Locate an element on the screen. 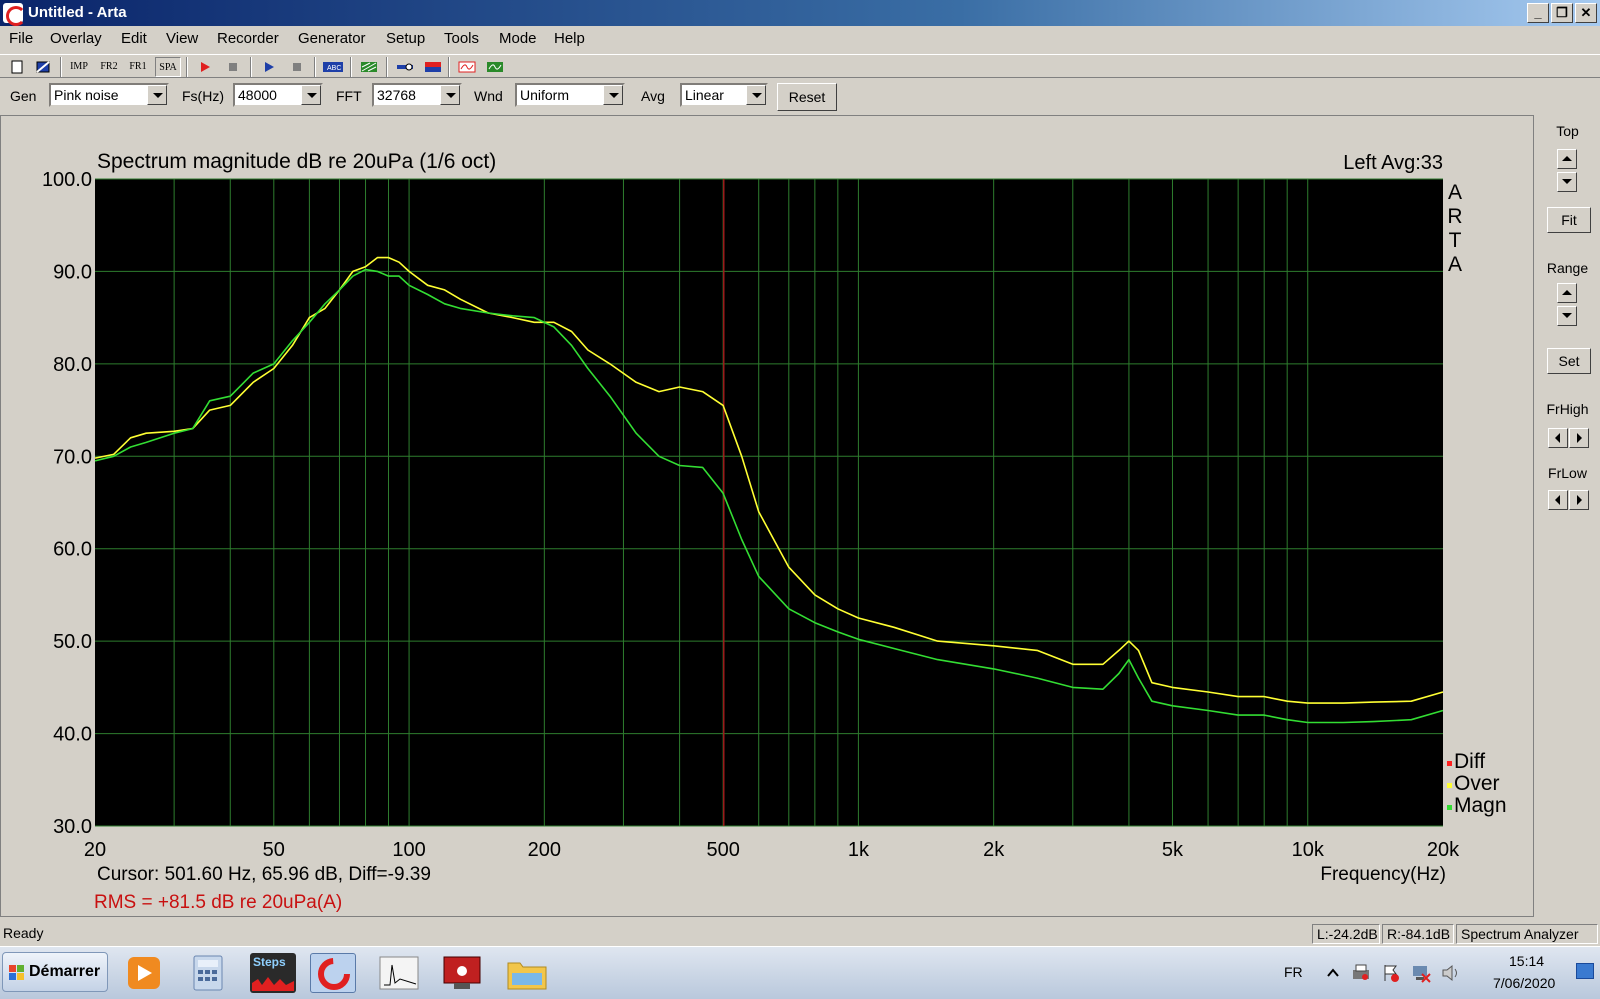 The image size is (1600, 999). toolbar: IMP FR2 FR1 SPA ABC is located at coordinates (800, 66).